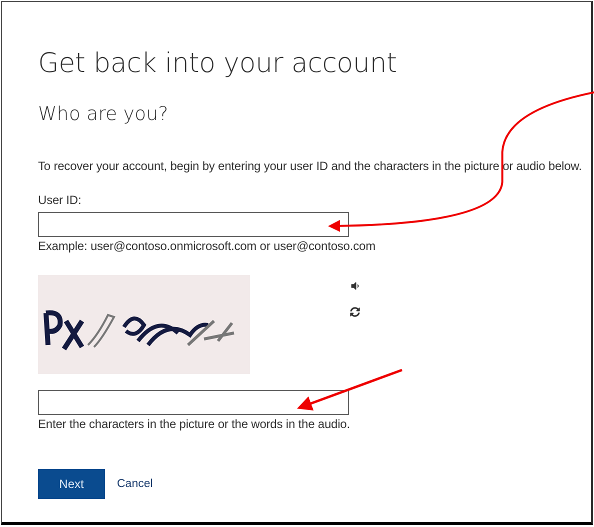  Describe the element at coordinates (218, 63) in the screenshot. I see `page-title: Get back into your account` at that location.